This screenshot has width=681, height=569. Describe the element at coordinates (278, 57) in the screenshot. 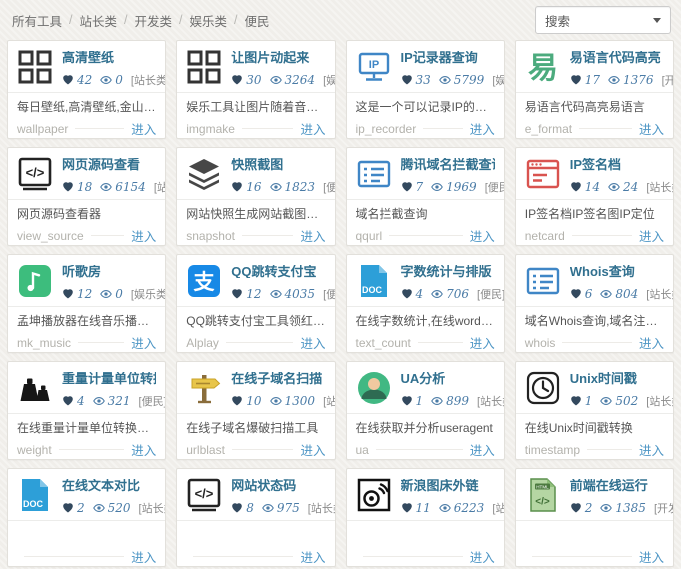

I see `tool-title-link: 让图片动起来` at that location.